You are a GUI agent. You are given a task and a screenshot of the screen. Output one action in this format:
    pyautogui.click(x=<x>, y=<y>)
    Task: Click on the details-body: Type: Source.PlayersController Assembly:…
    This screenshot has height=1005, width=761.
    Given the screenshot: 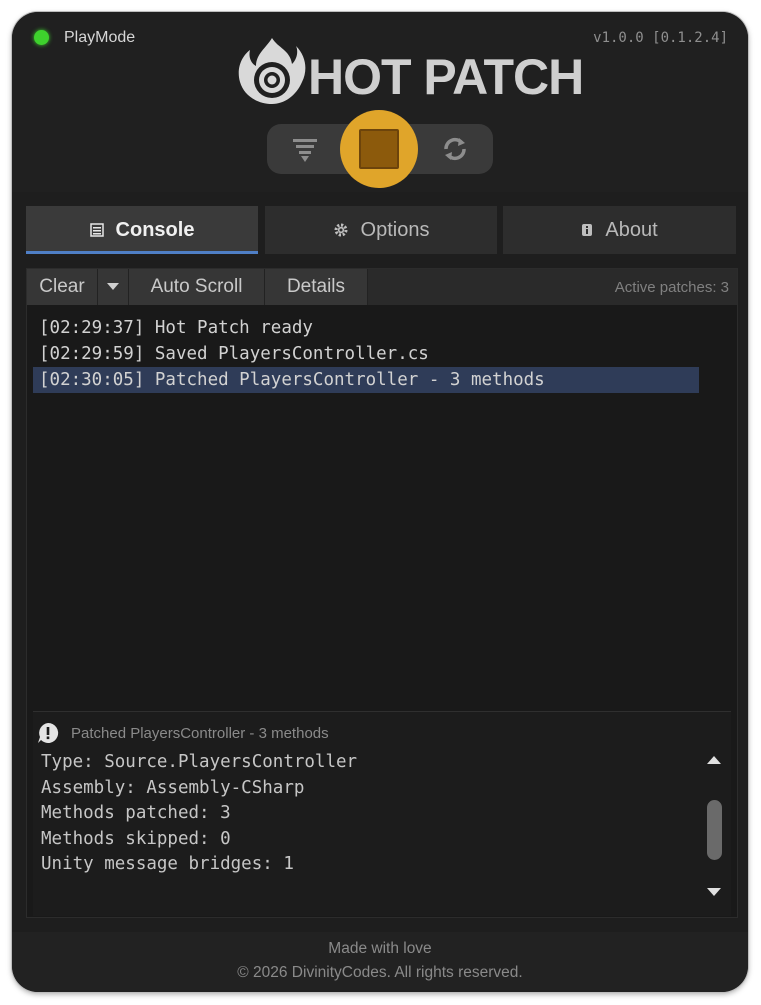 What is the action you would take?
    pyautogui.click(x=199, y=814)
    